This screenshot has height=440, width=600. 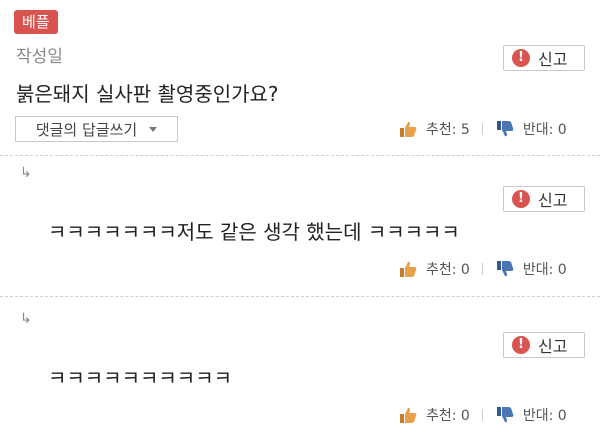 I want to click on reply-to-comment-button: 댓글의 답글쓰기, so click(x=96, y=129).